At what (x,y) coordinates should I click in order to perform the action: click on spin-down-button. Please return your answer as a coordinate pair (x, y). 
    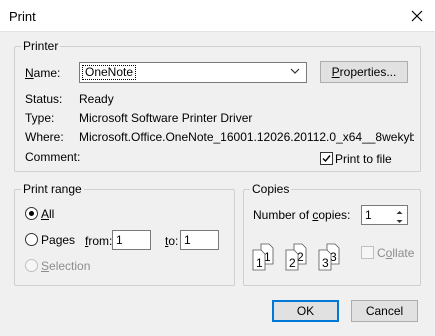
    Looking at the image, I should click on (399, 219).